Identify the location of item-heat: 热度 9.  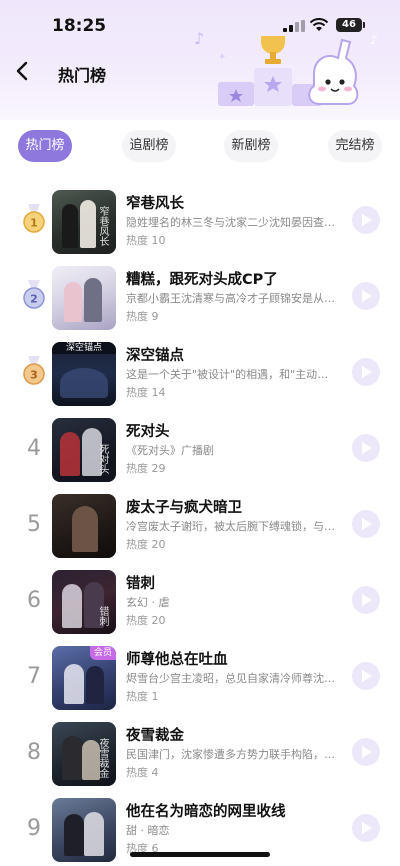
(142, 316).